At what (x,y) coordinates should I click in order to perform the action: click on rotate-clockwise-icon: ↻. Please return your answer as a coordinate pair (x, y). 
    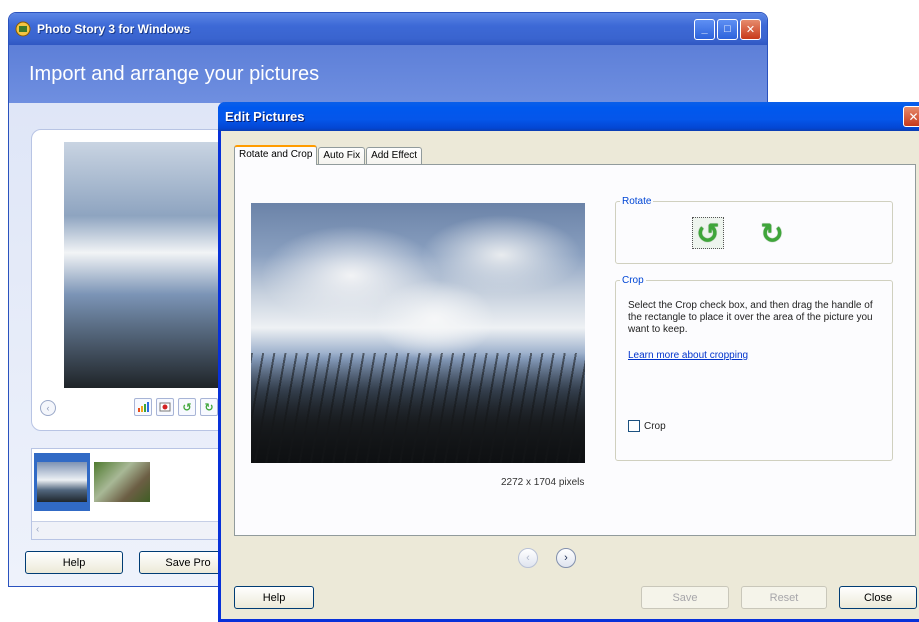
    Looking at the image, I should click on (772, 233).